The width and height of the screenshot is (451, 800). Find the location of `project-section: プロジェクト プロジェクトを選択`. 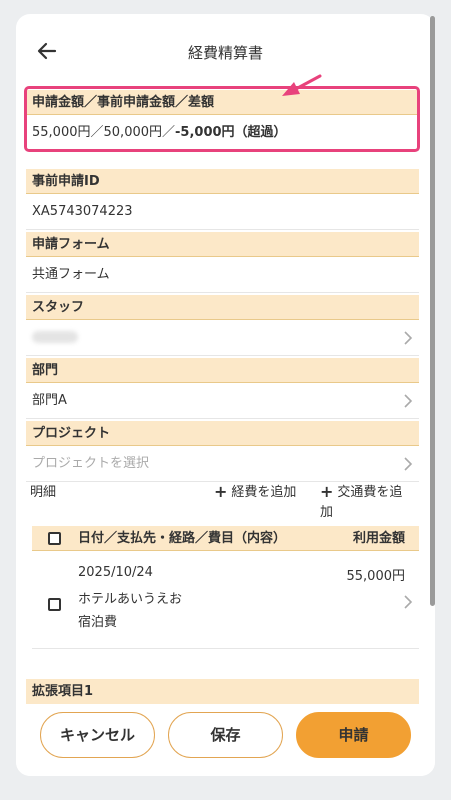

project-section: プロジェクト プロジェクトを選択 is located at coordinates (222, 451).